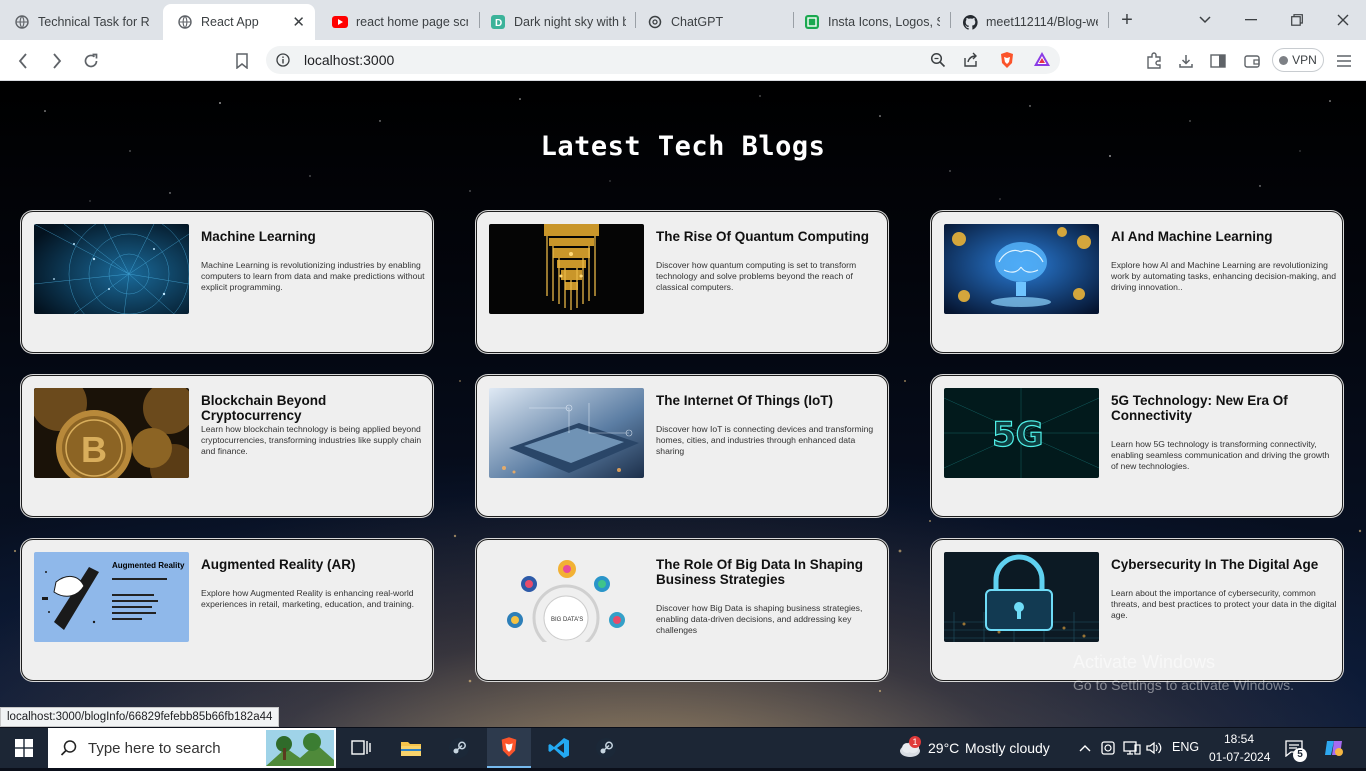 The width and height of the screenshot is (1366, 771). What do you see at coordinates (1007, 62) in the screenshot?
I see `brave-shields-icon` at bounding box center [1007, 62].